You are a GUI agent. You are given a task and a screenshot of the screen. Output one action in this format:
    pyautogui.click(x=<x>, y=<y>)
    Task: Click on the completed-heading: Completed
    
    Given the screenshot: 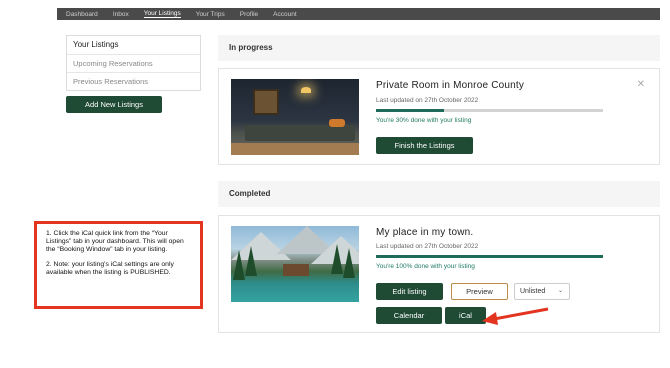 What is the action you would take?
    pyautogui.click(x=439, y=194)
    